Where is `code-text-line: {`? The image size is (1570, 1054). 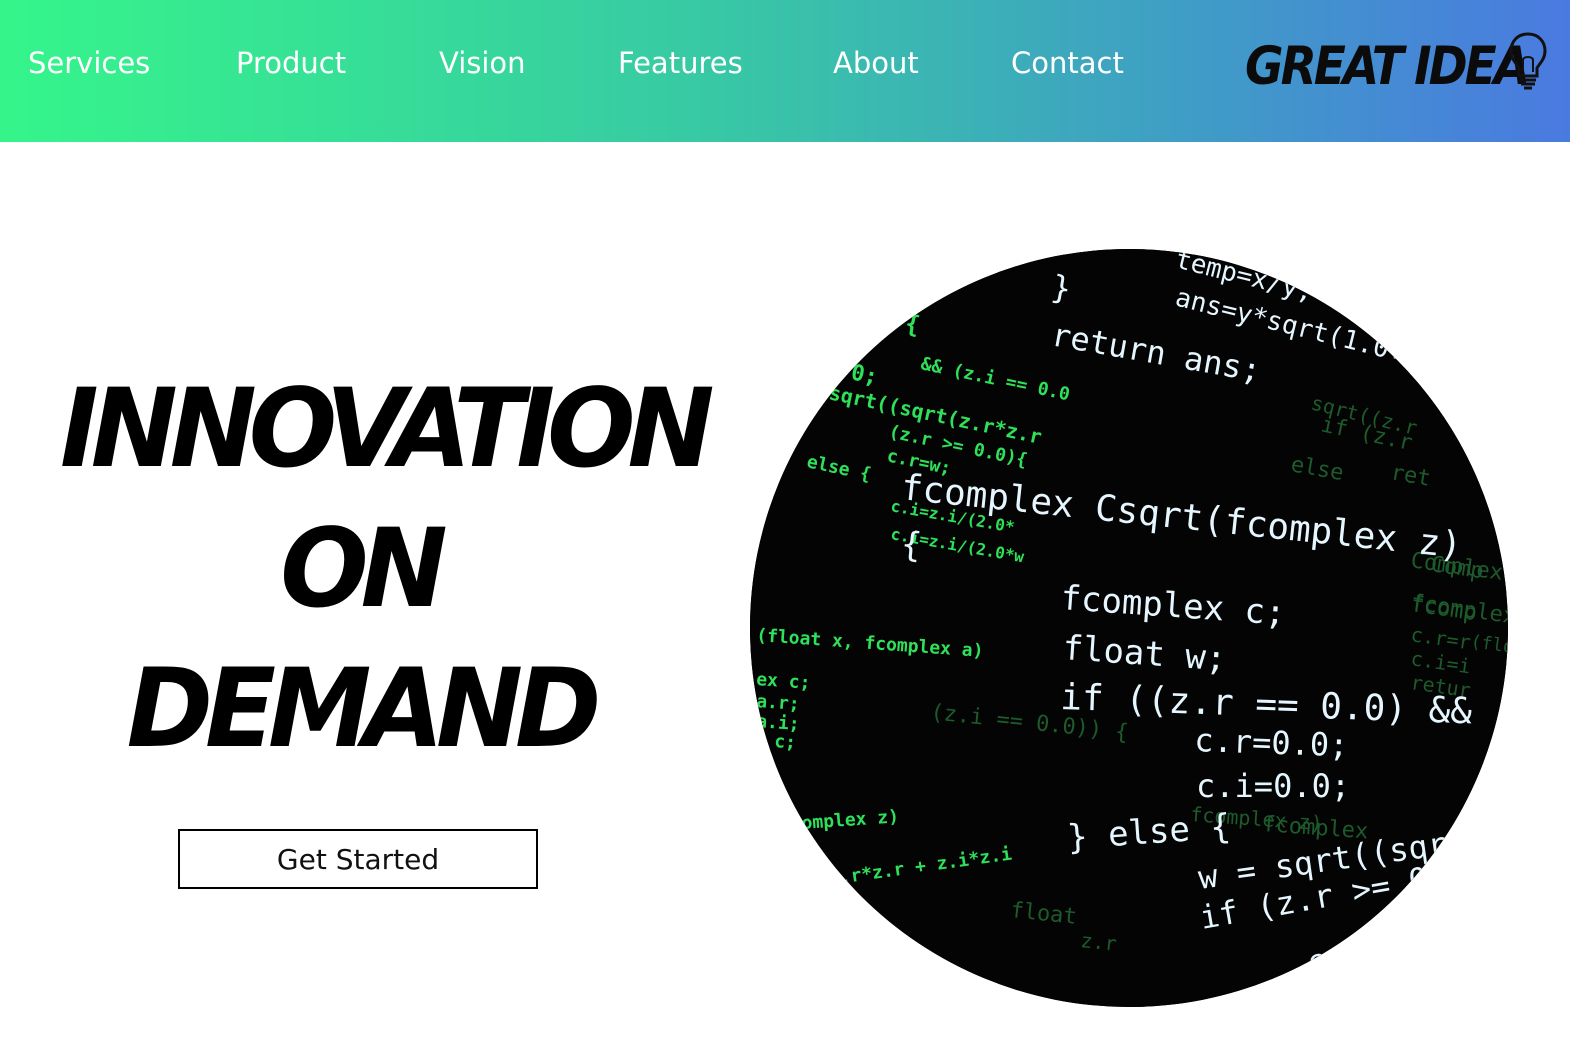 code-text-line: { is located at coordinates (911, 545).